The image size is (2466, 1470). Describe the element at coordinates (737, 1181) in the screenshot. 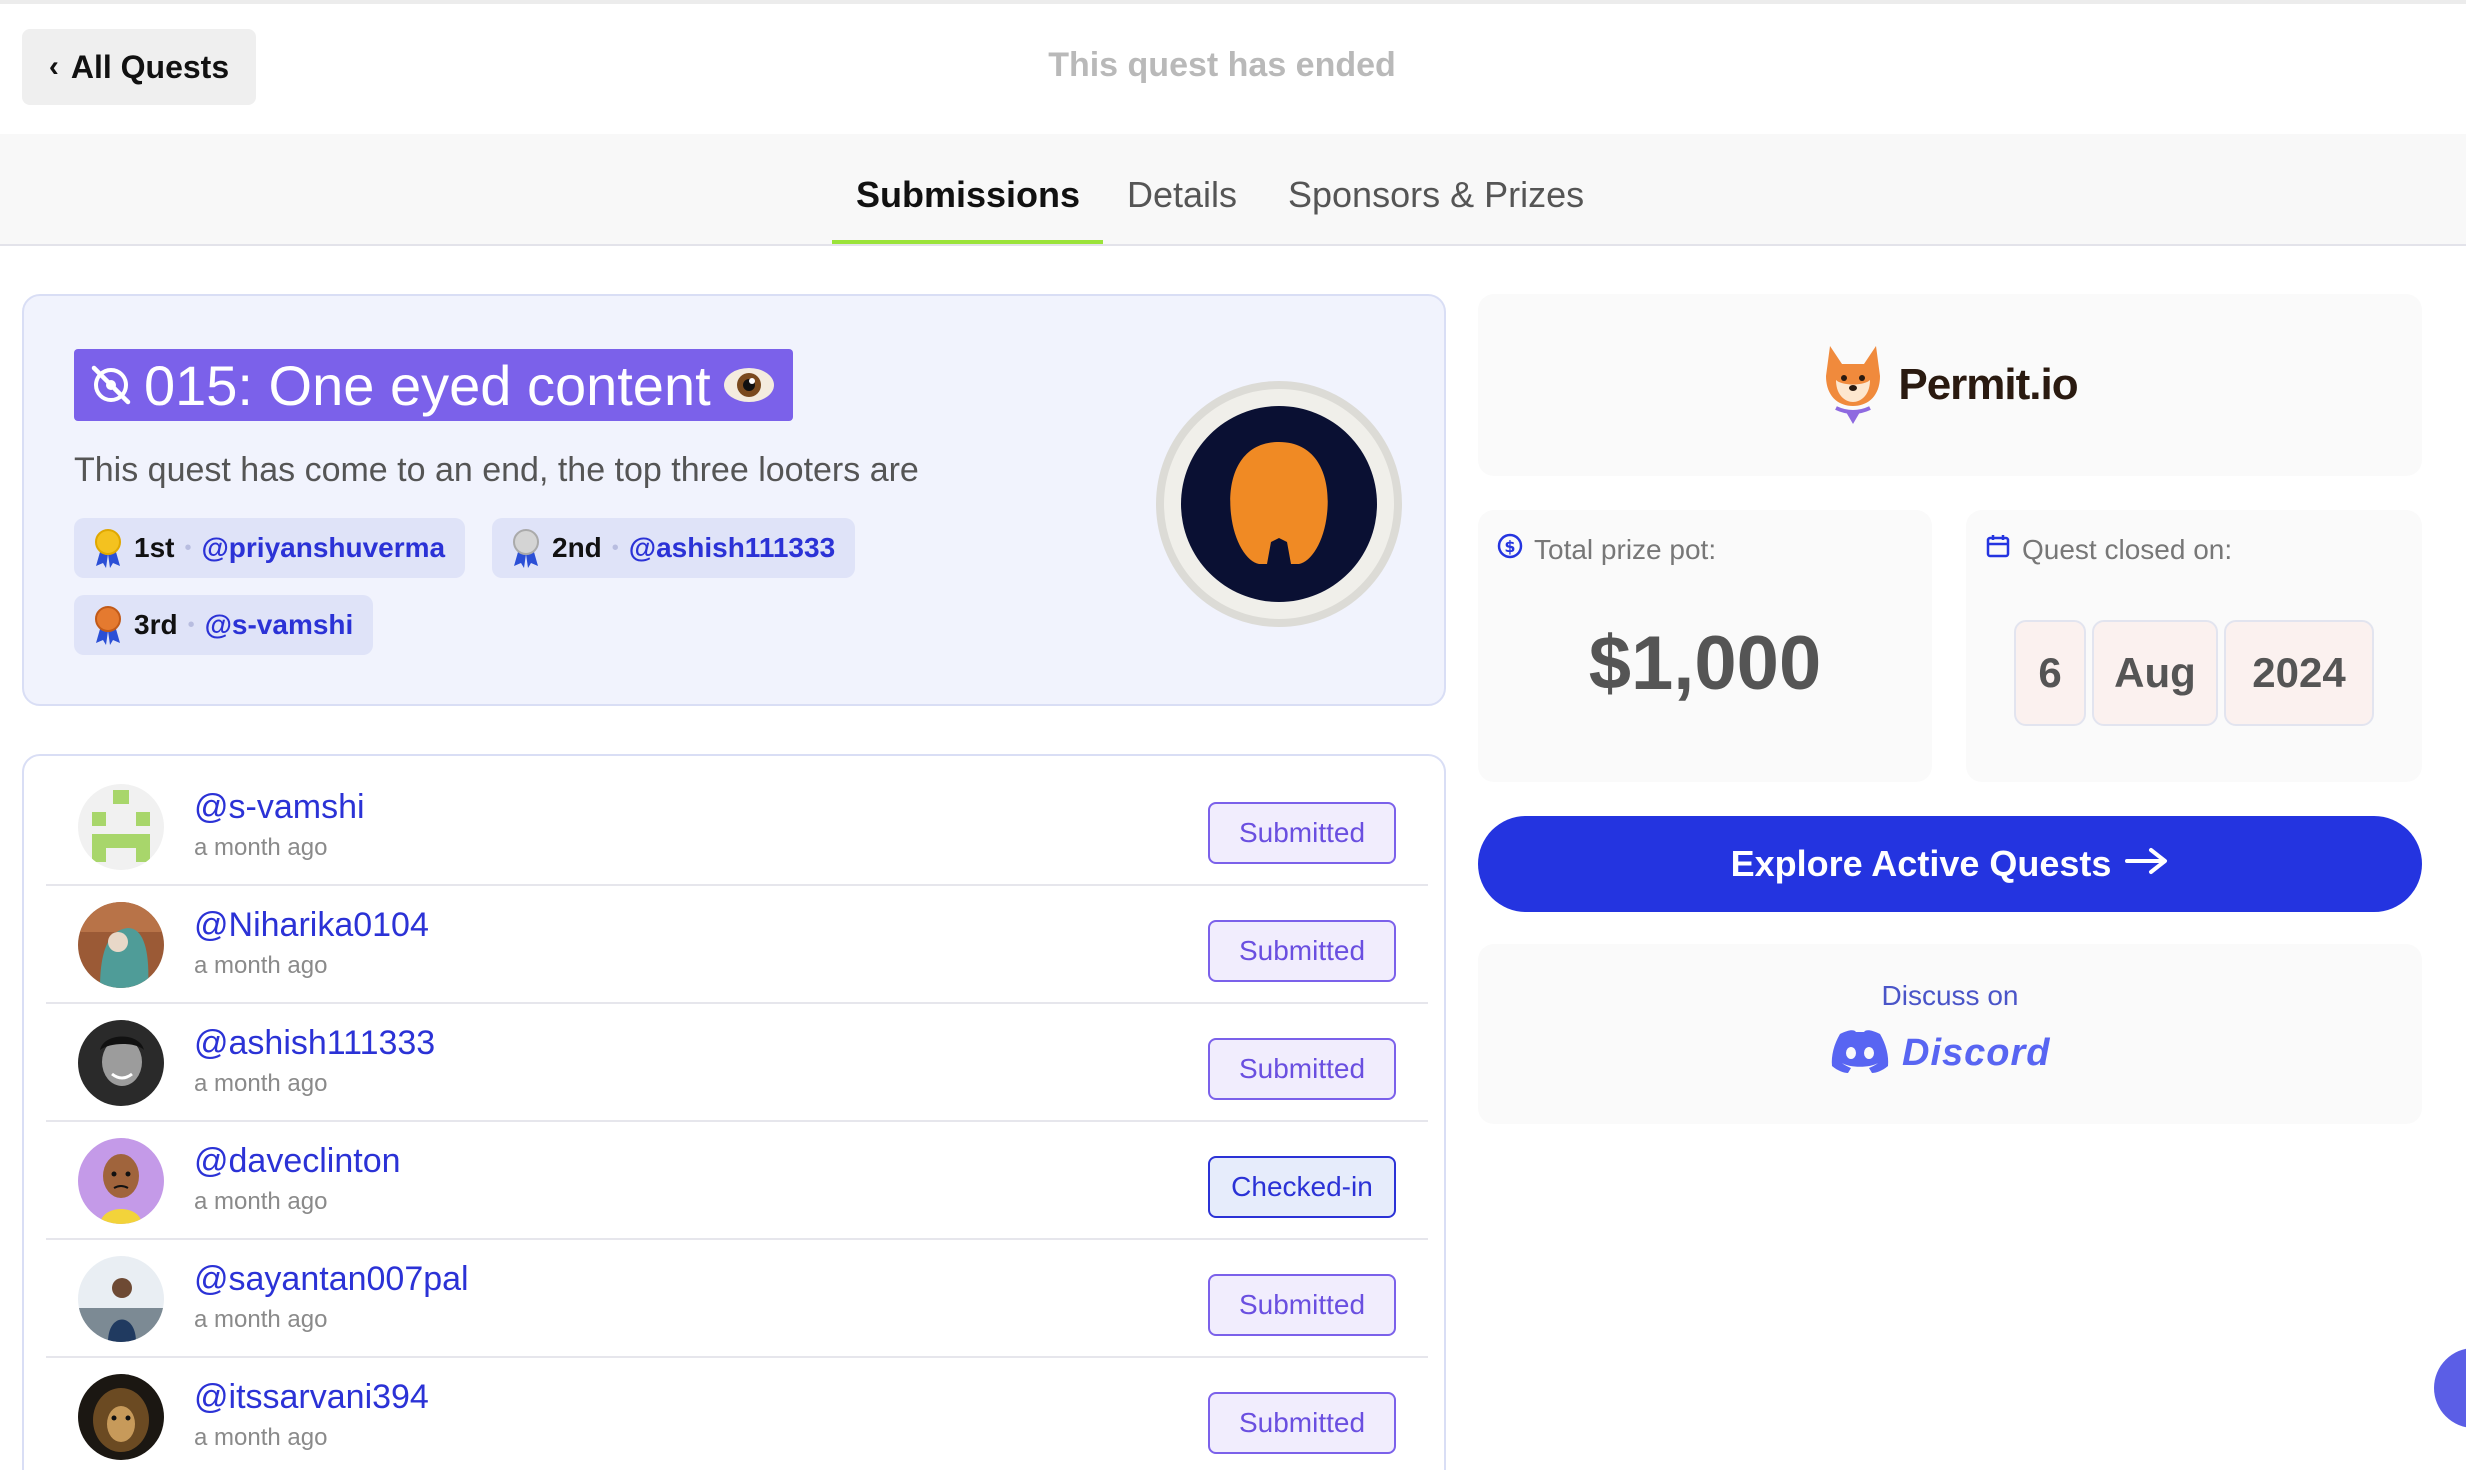

I see `list-item: @daveclinton a month ago Checked-in` at that location.